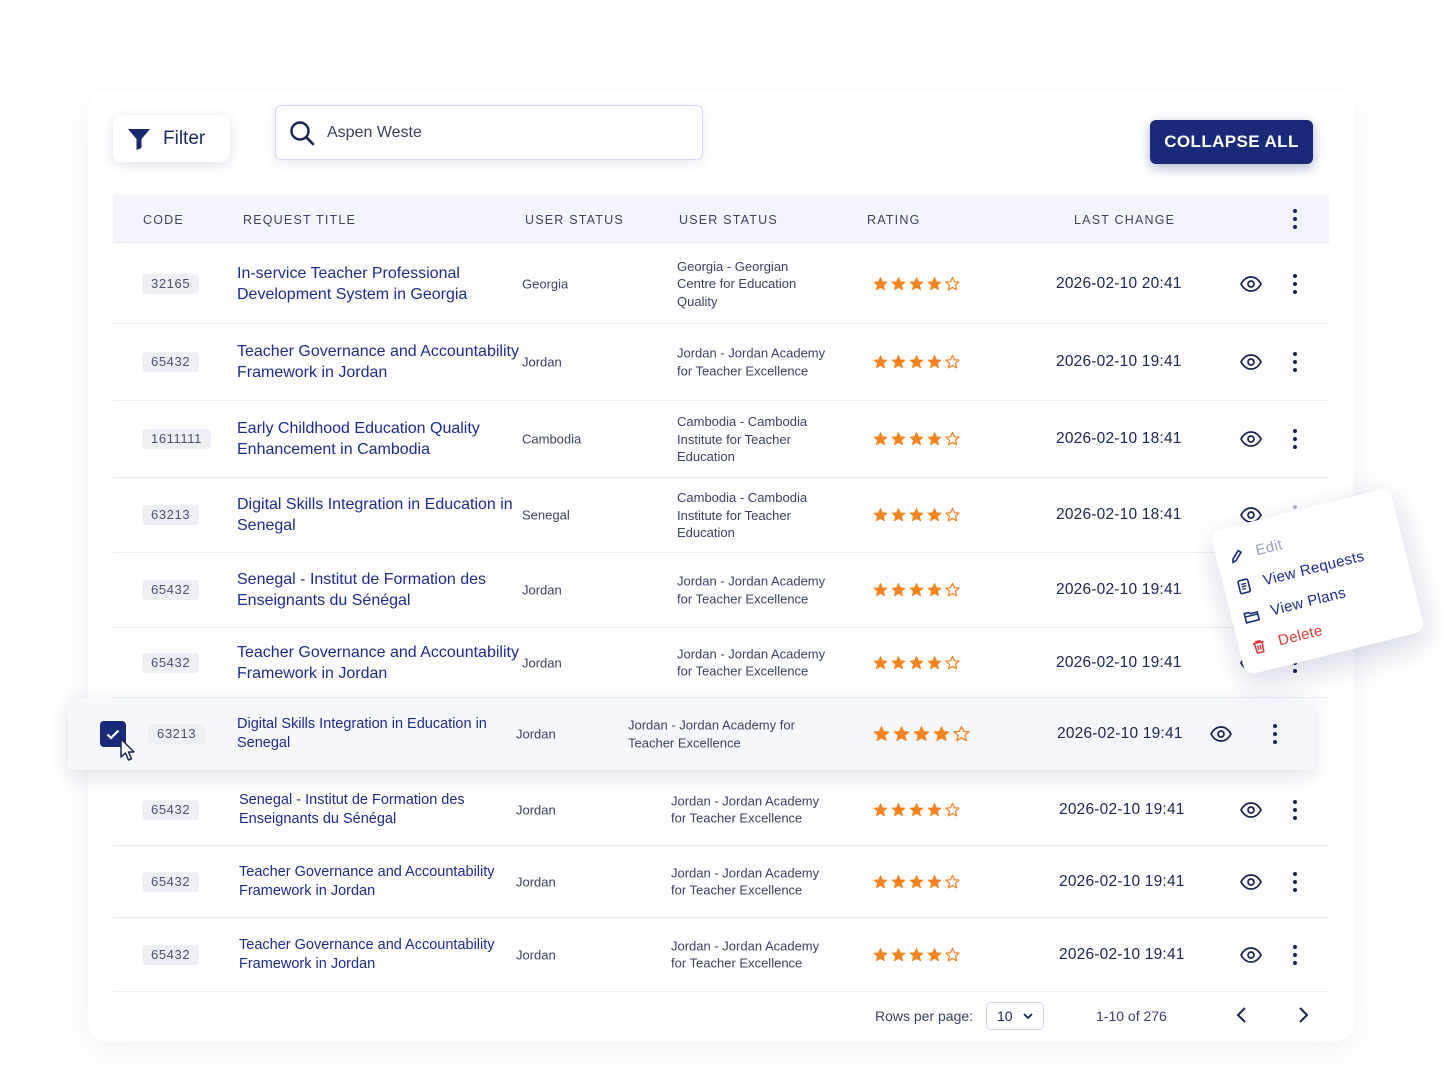 This screenshot has height=1086, width=1448. Describe the element at coordinates (163, 220) in the screenshot. I see `column-header-code: CODE` at that location.